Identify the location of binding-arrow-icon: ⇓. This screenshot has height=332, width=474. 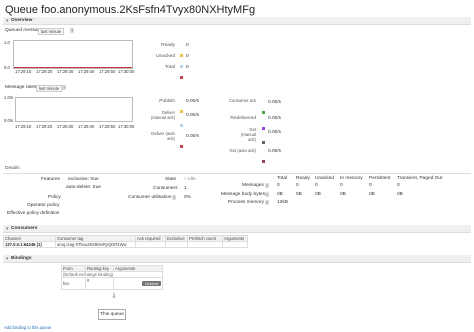
(114, 296).